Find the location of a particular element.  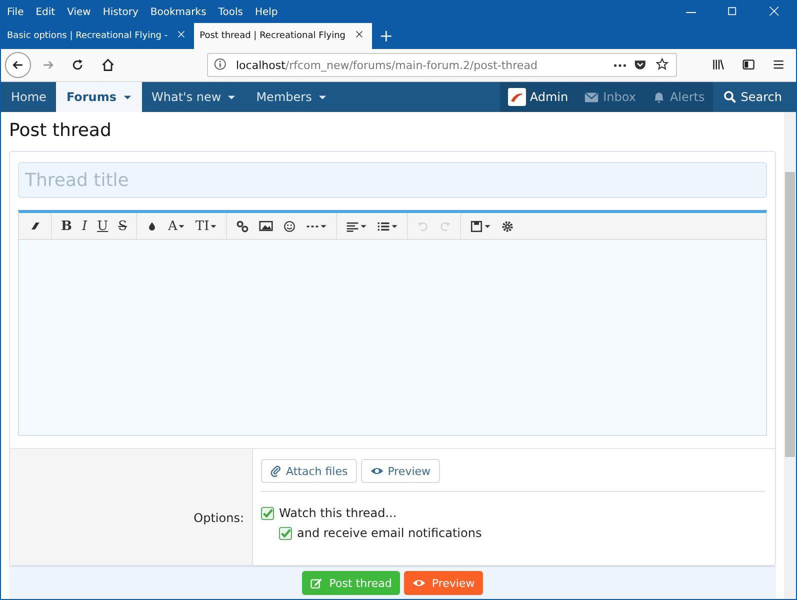

menu-item: Bookmarks is located at coordinates (178, 12).